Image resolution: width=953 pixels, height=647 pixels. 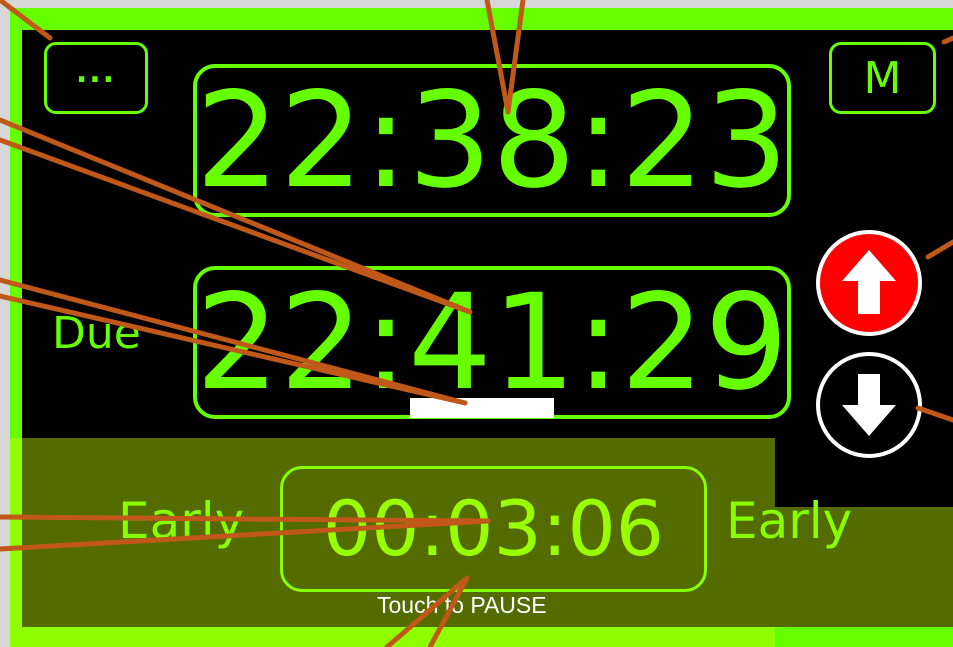 I want to click on countdown-value: 00:03:06, so click(x=493, y=528).